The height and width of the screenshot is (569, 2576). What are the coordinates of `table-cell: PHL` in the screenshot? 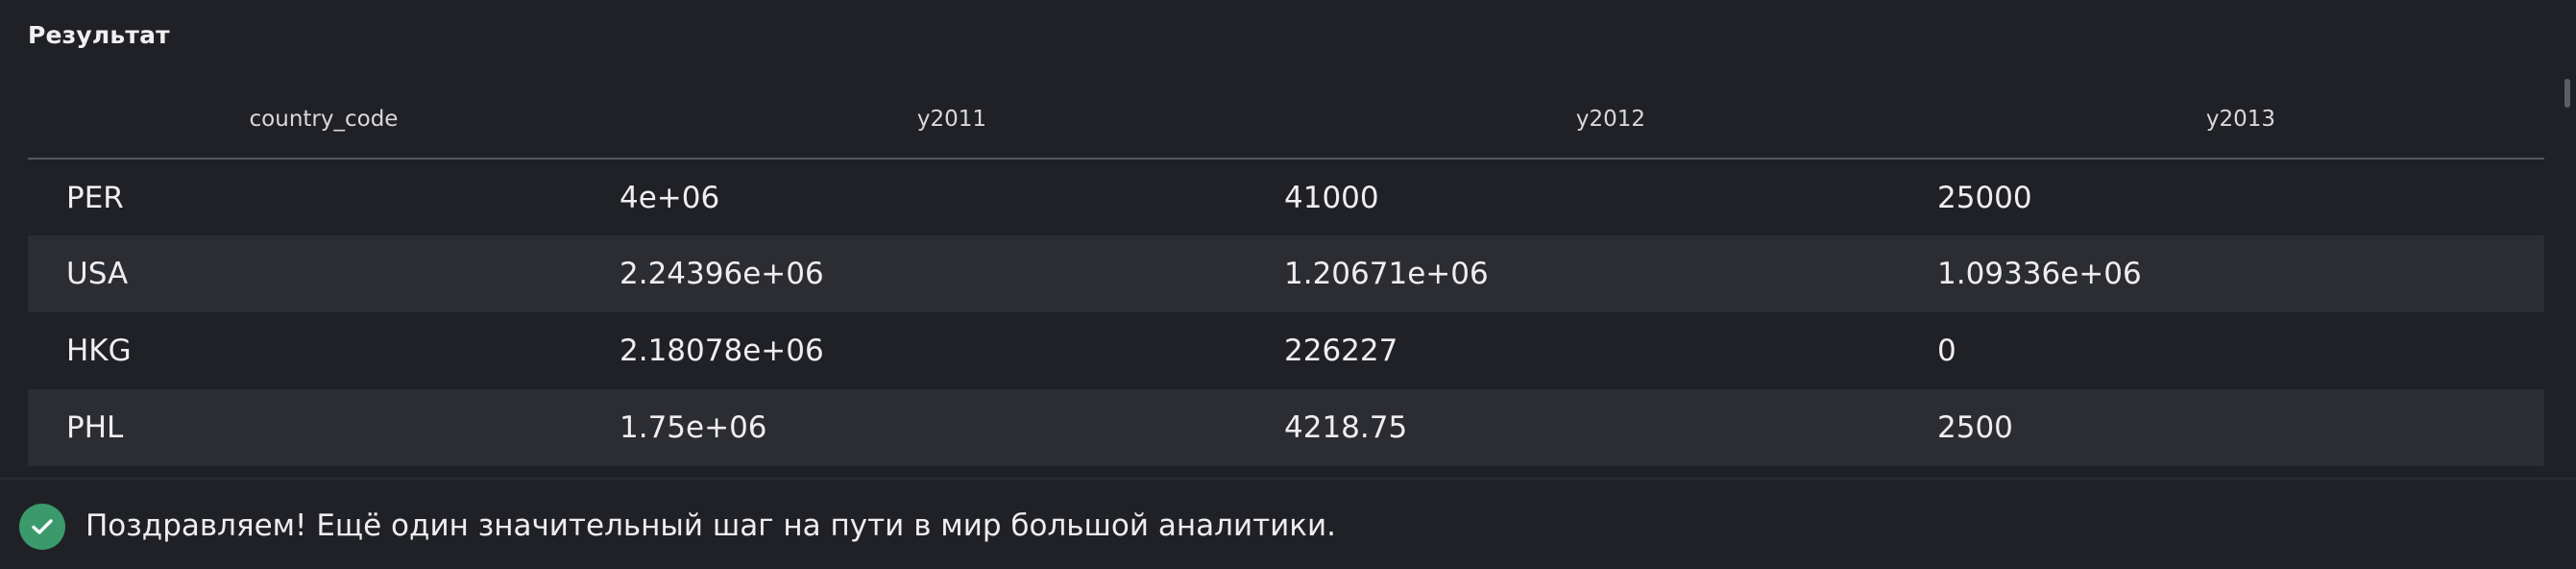 It's located at (95, 427).